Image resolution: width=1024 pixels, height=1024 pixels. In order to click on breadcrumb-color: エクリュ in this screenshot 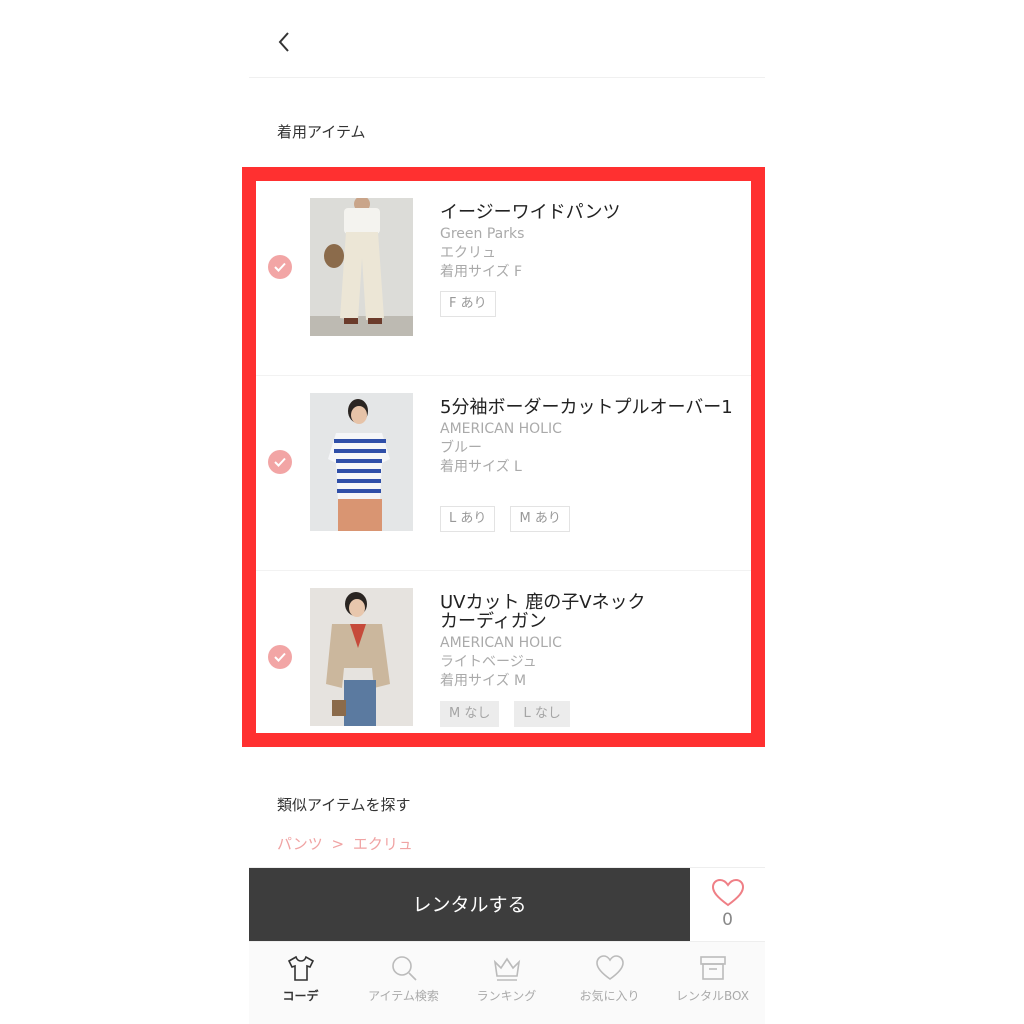, I will do `click(383, 844)`.